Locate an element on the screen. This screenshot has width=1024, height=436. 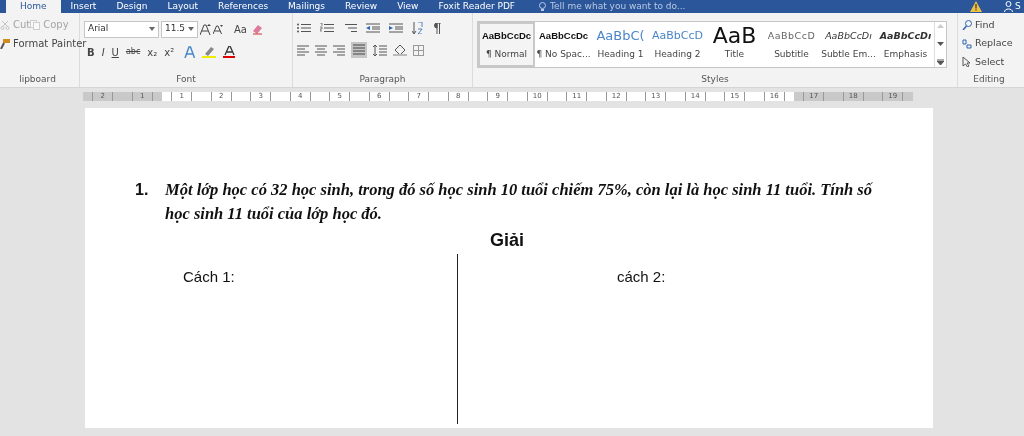
ribbon-tab: Foxit Reader PDF is located at coordinates (477, 6).